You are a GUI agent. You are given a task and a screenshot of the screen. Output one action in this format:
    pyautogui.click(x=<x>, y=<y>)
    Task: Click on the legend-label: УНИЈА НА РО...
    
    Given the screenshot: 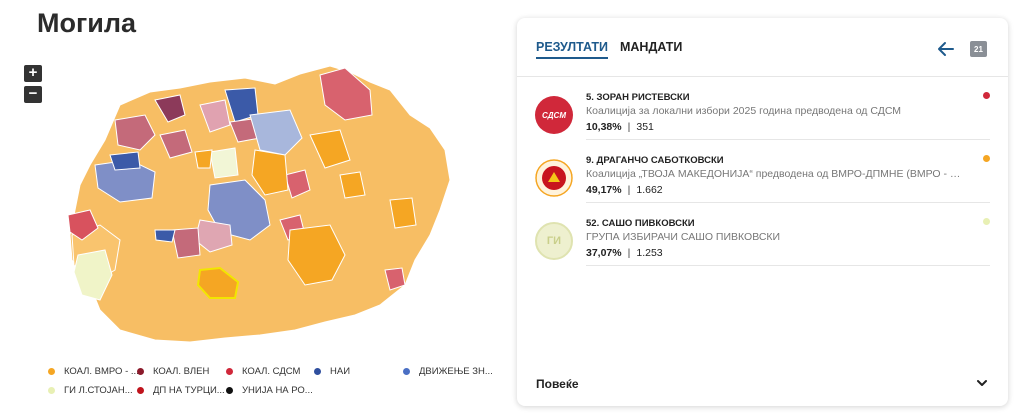 What is the action you would take?
    pyautogui.click(x=277, y=390)
    